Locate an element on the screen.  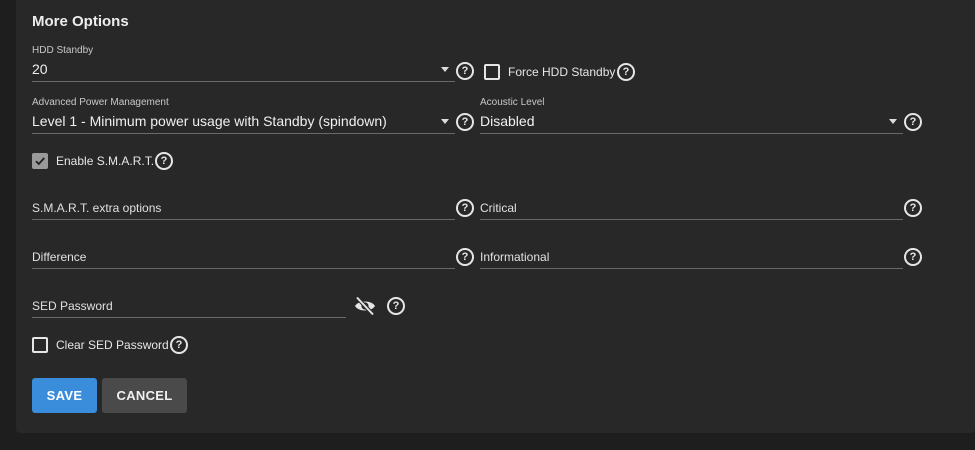
enable-smart-label: Enable S.M.A.R.T. is located at coordinates (105, 161).